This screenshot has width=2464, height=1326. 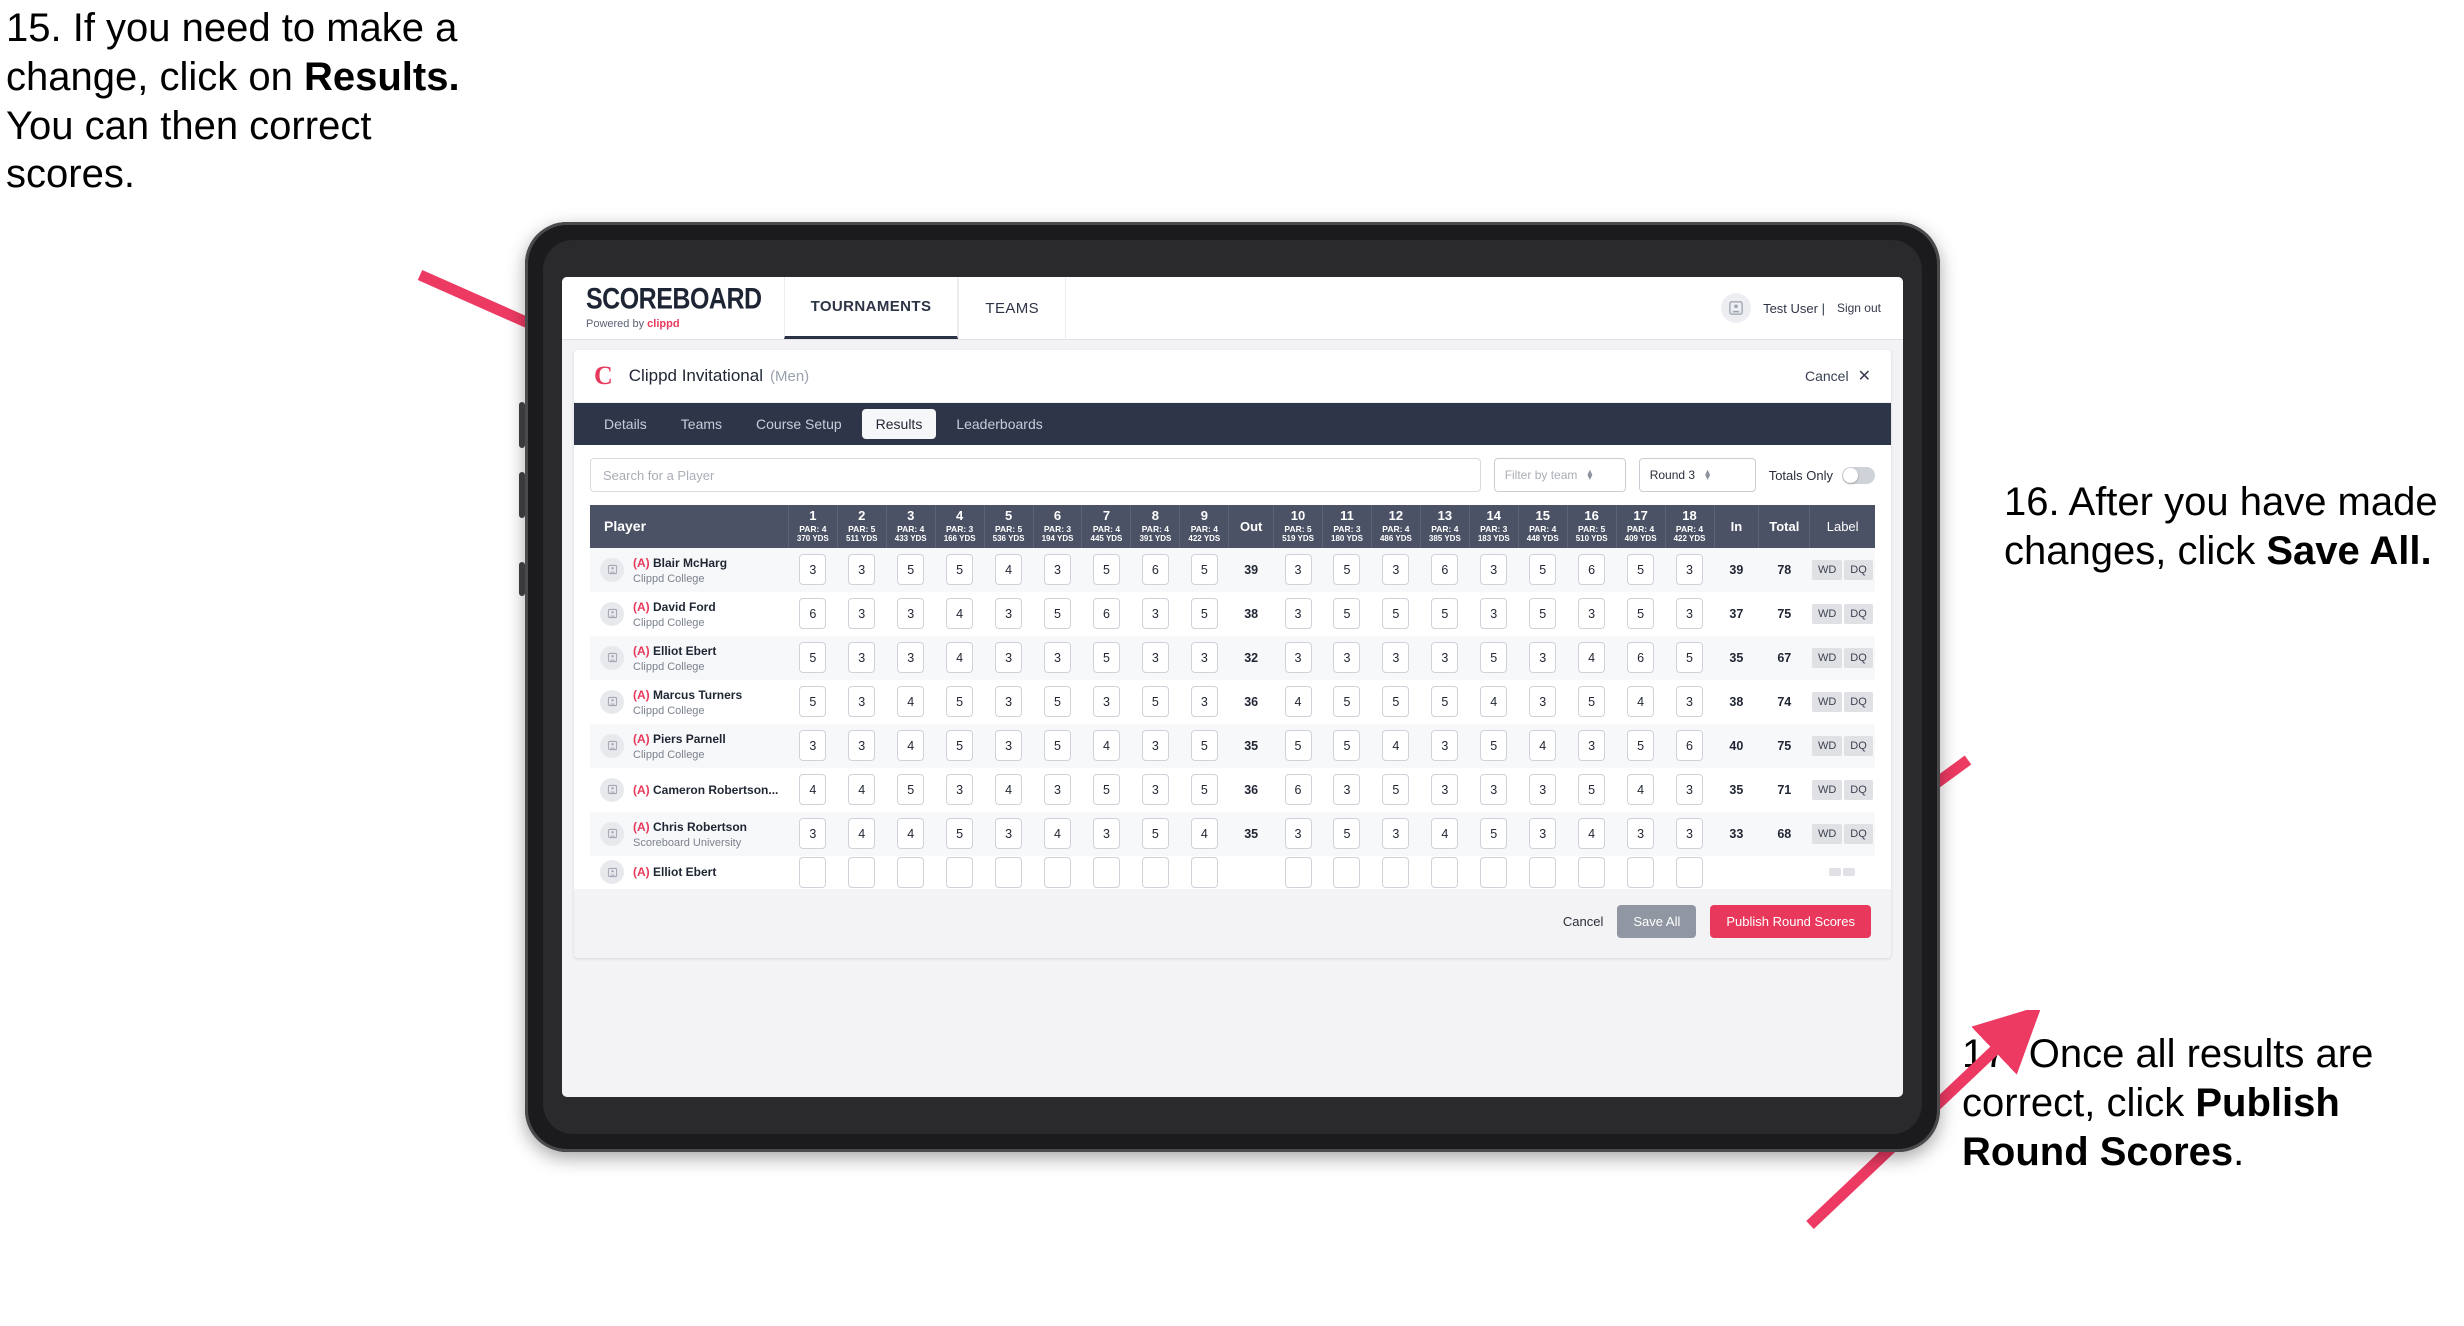 What do you see at coordinates (1583, 921) in the screenshot?
I see `cancel-button: Cancel` at bounding box center [1583, 921].